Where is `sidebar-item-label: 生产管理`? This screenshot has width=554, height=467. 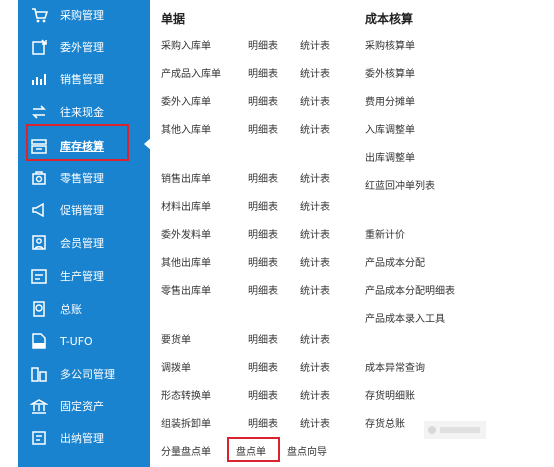 sidebar-item-label: 生产管理 is located at coordinates (82, 276).